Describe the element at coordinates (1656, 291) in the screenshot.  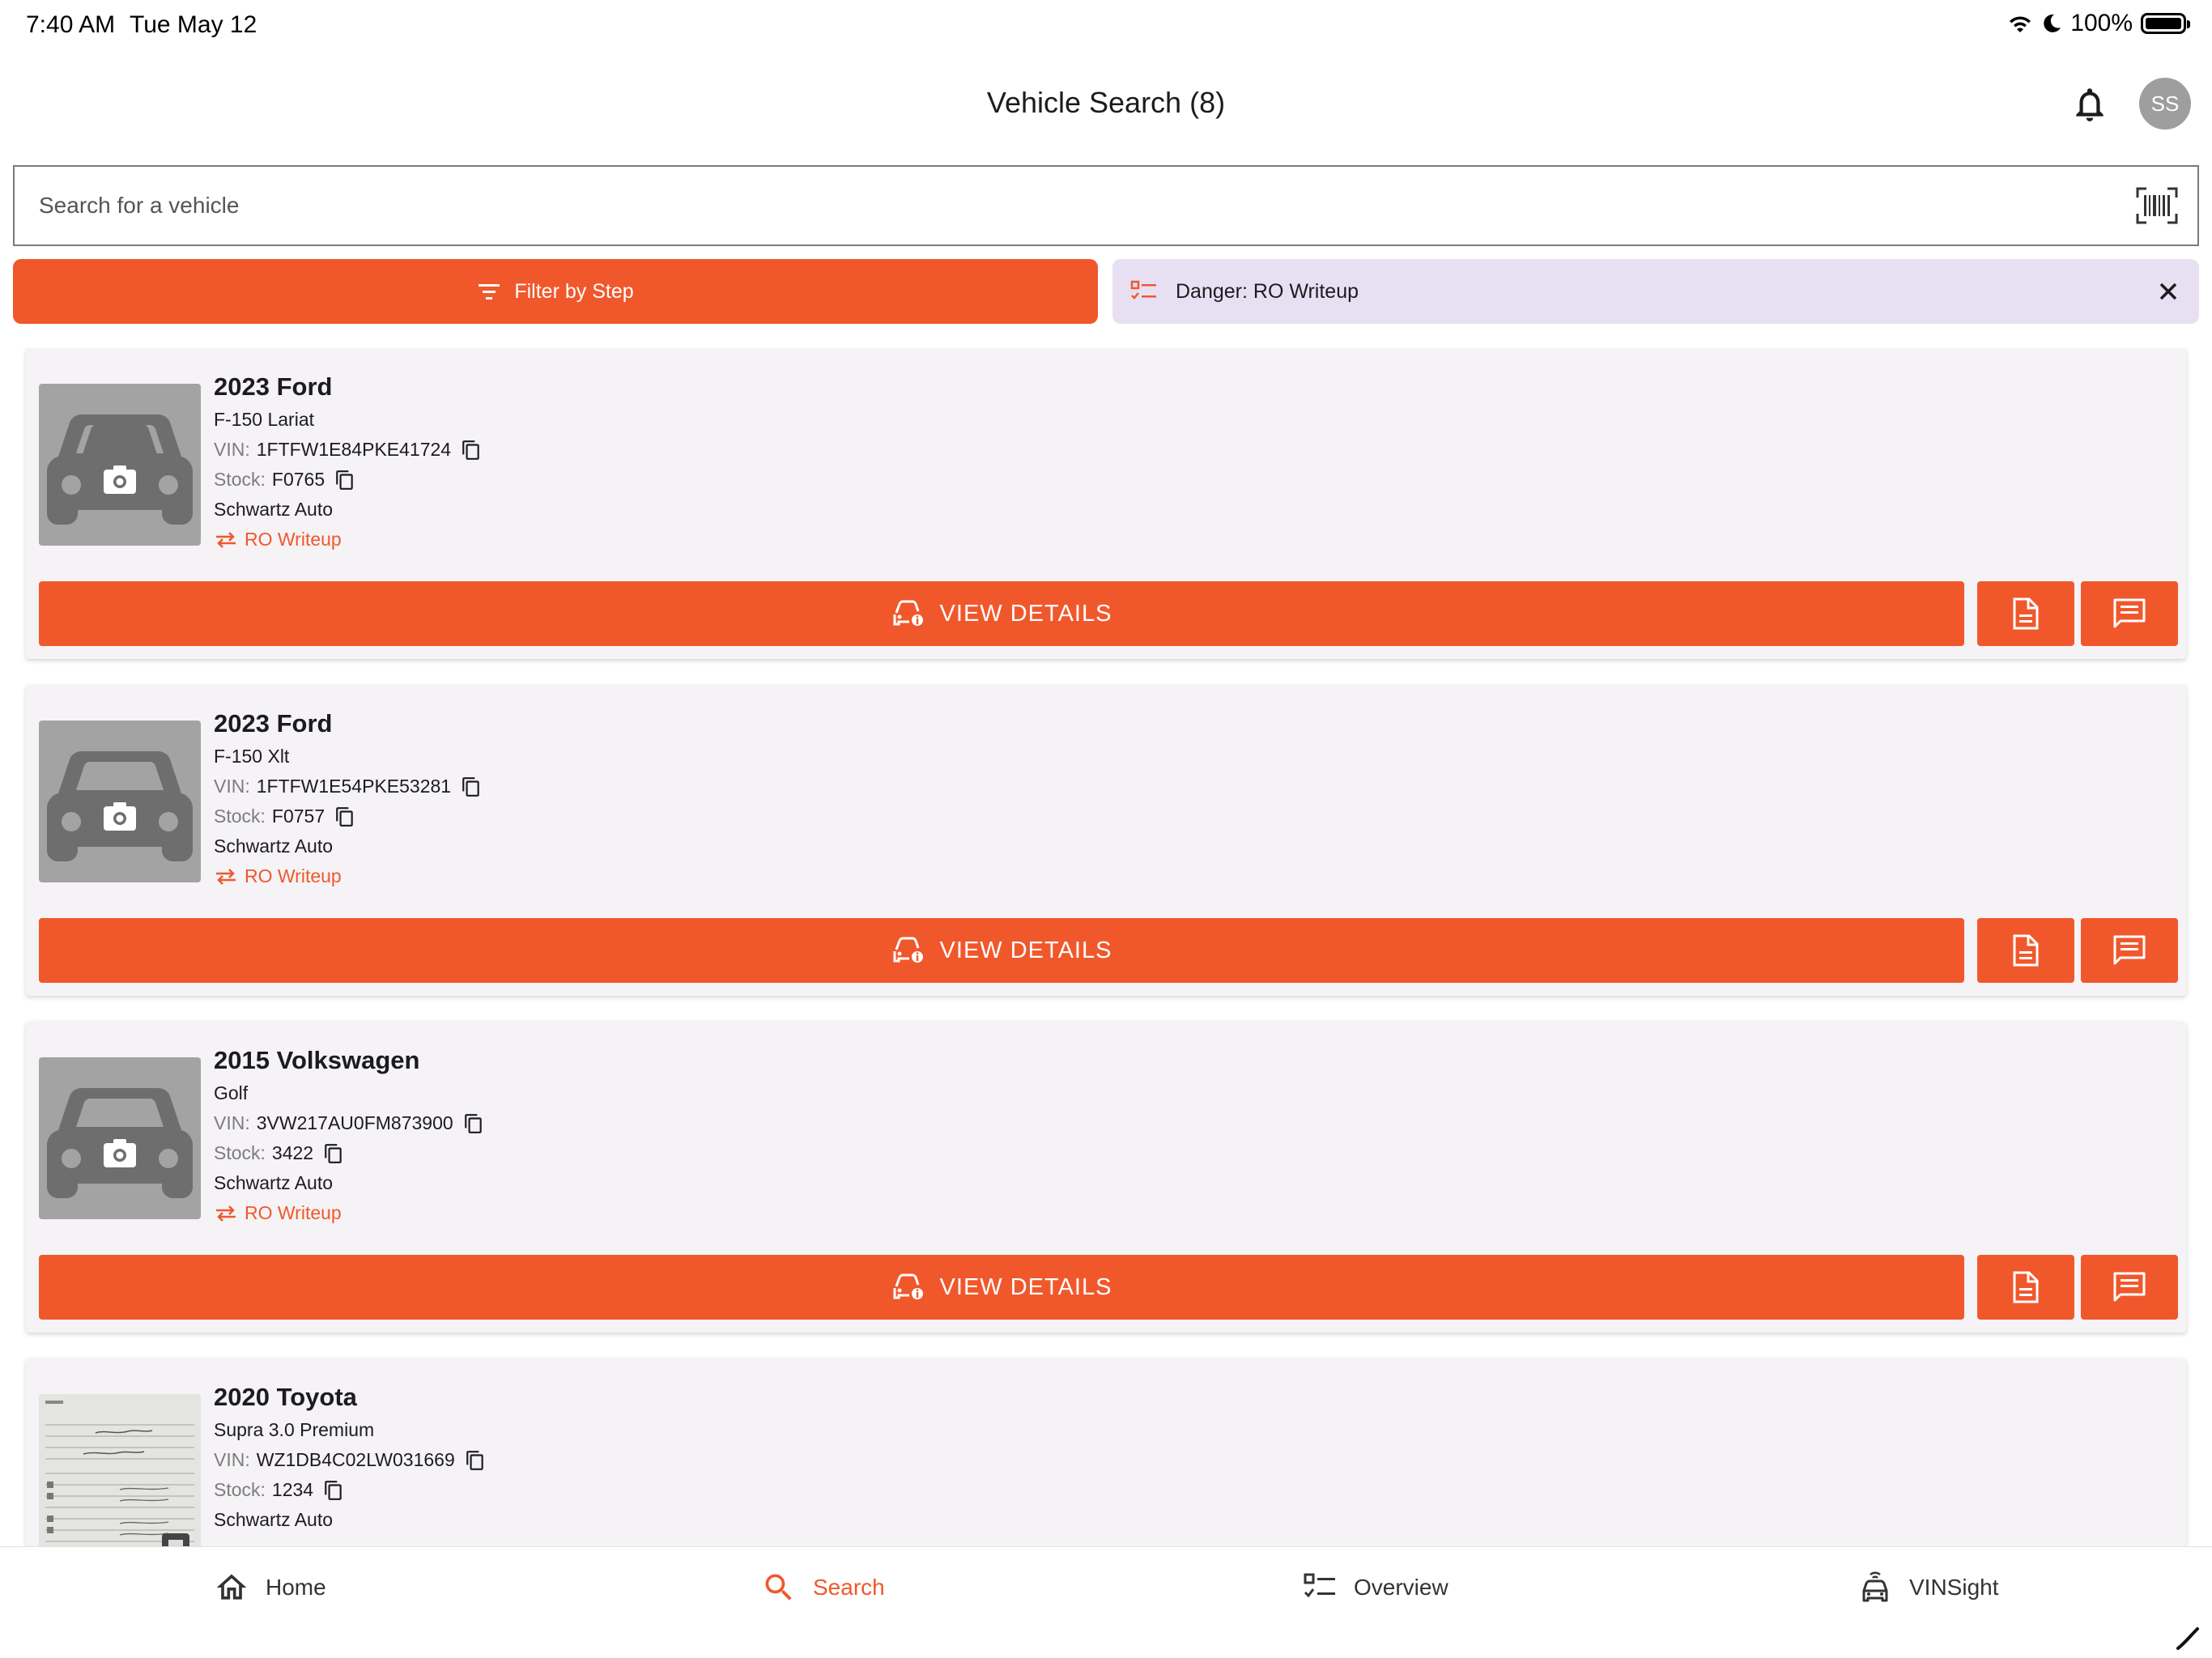
I see `active-filter-chip: Danger: RO Writeup` at that location.